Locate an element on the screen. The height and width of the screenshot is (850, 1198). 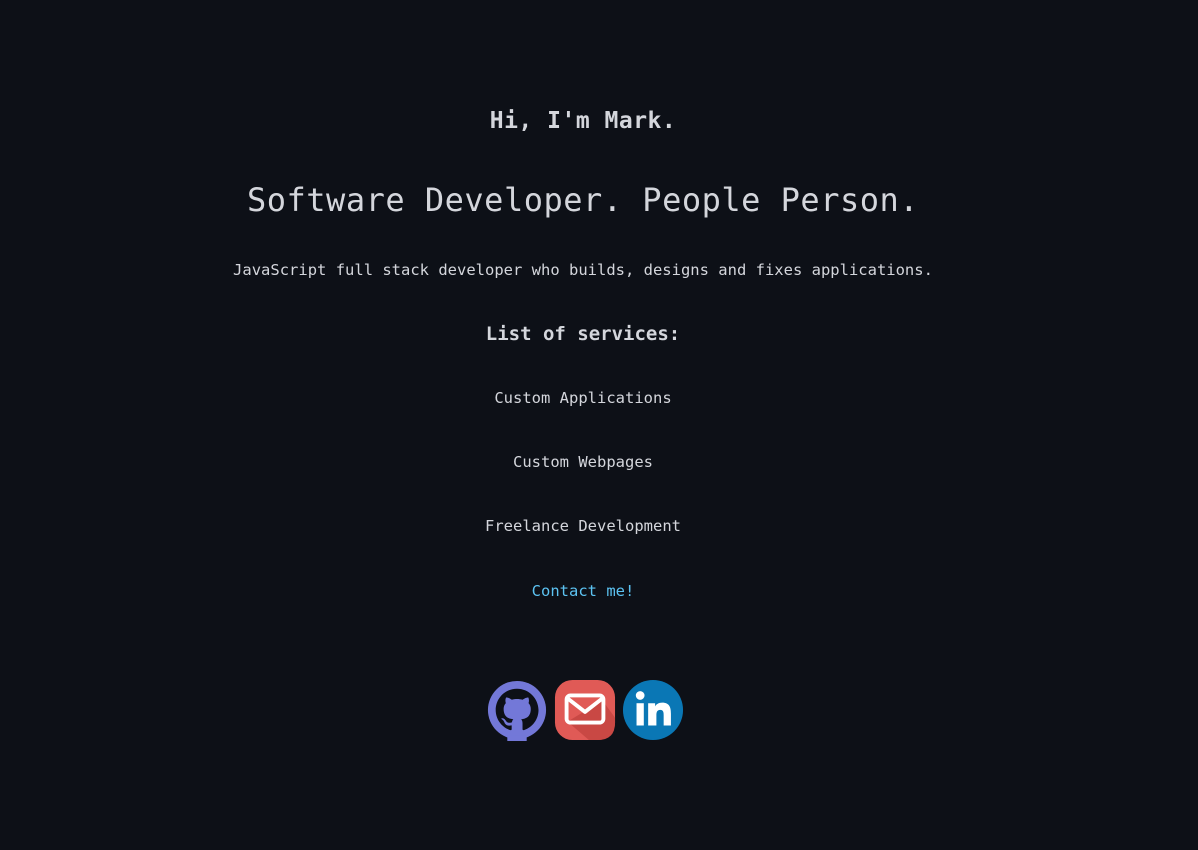
github-icon is located at coordinates (517, 710).